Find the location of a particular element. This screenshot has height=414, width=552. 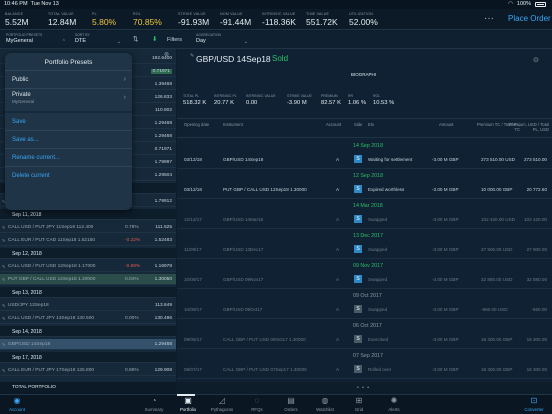

date-header: Sep 14, 2018 is located at coordinates (88, 331).